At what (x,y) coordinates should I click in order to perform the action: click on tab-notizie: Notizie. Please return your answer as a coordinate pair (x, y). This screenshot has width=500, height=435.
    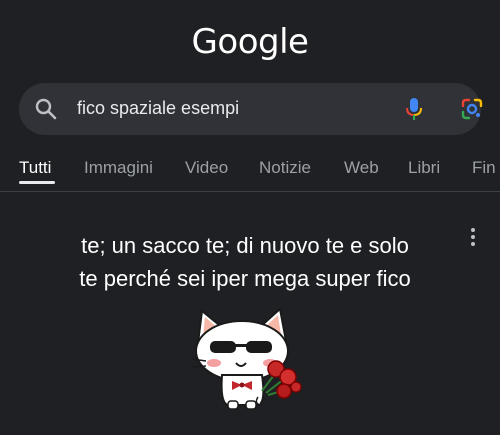
    Looking at the image, I should click on (285, 168).